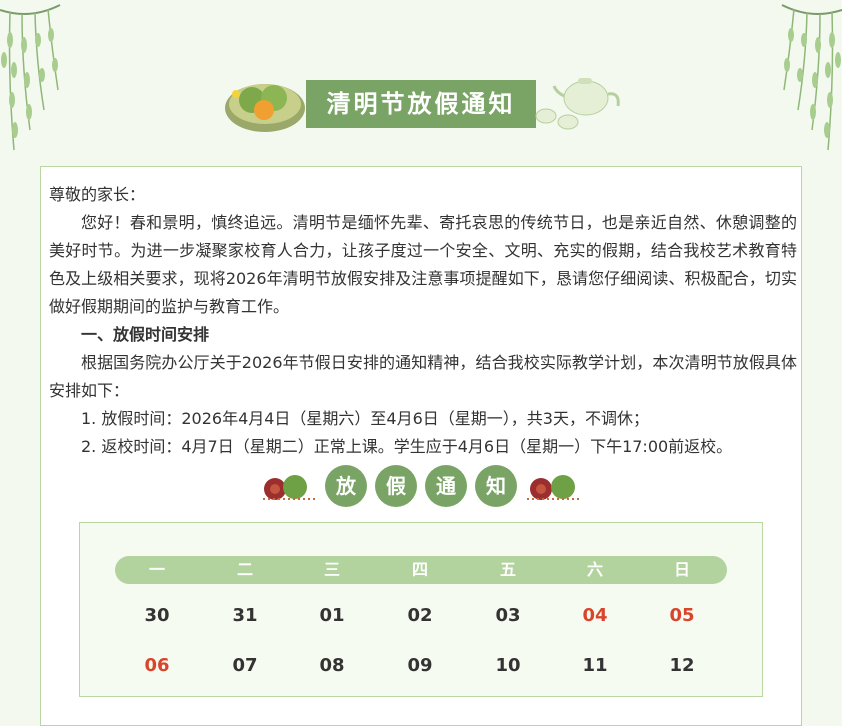  I want to click on weekday-header: 一 二 三 四 五 六 日, so click(421, 570).